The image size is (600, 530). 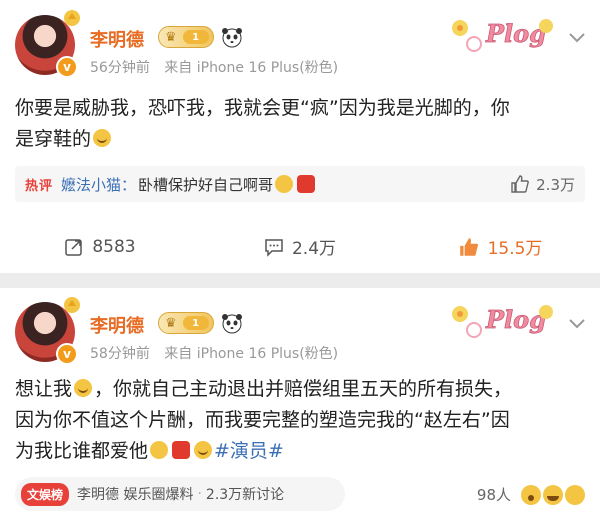 What do you see at coordinates (206, 184) in the screenshot?
I see `comment-text: 卧槽保护好自己啊哥` at bounding box center [206, 184].